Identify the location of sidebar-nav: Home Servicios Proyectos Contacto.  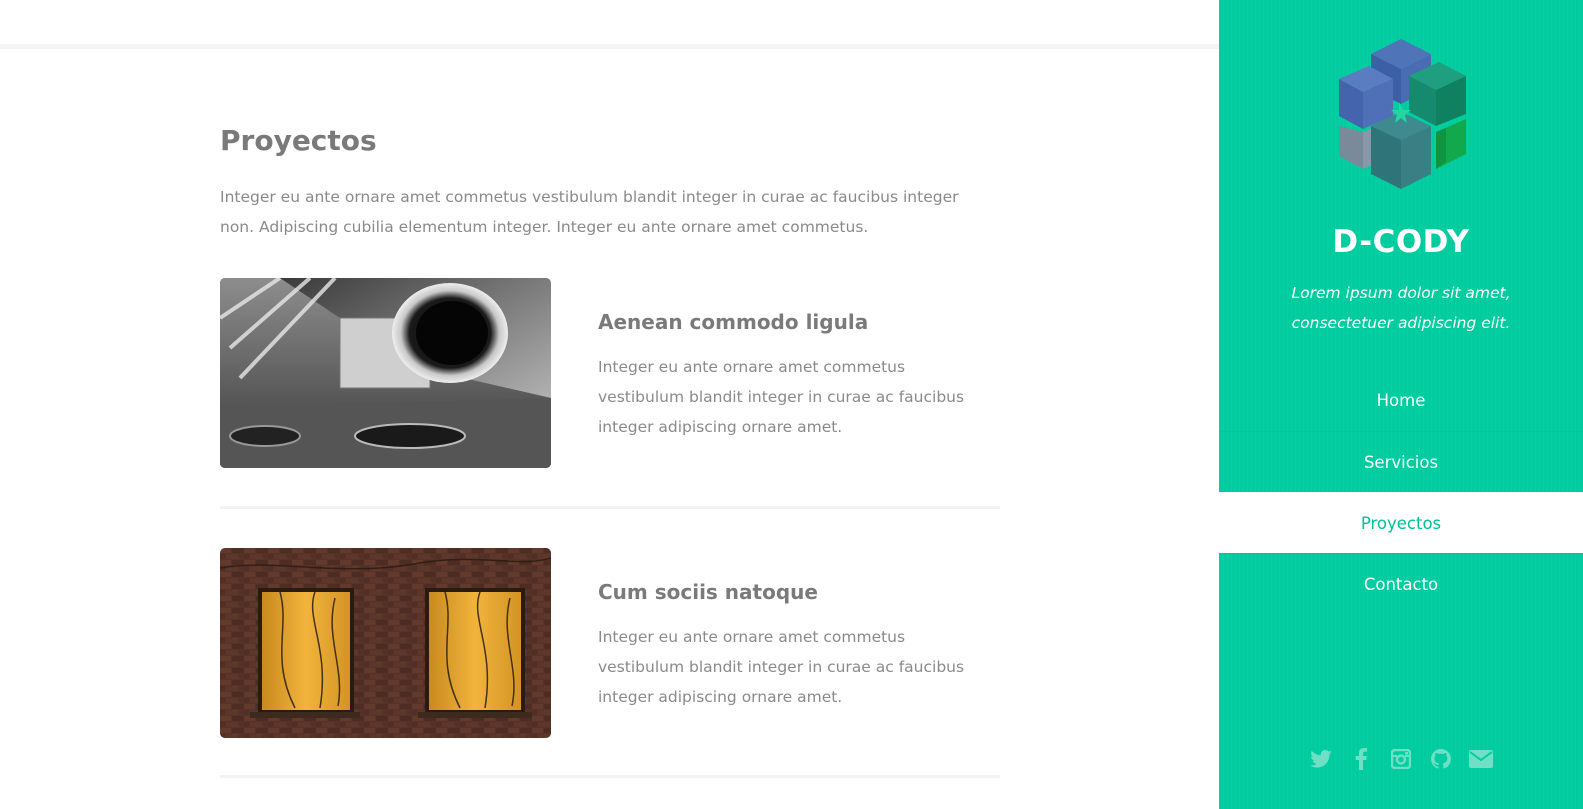
(1401, 492).